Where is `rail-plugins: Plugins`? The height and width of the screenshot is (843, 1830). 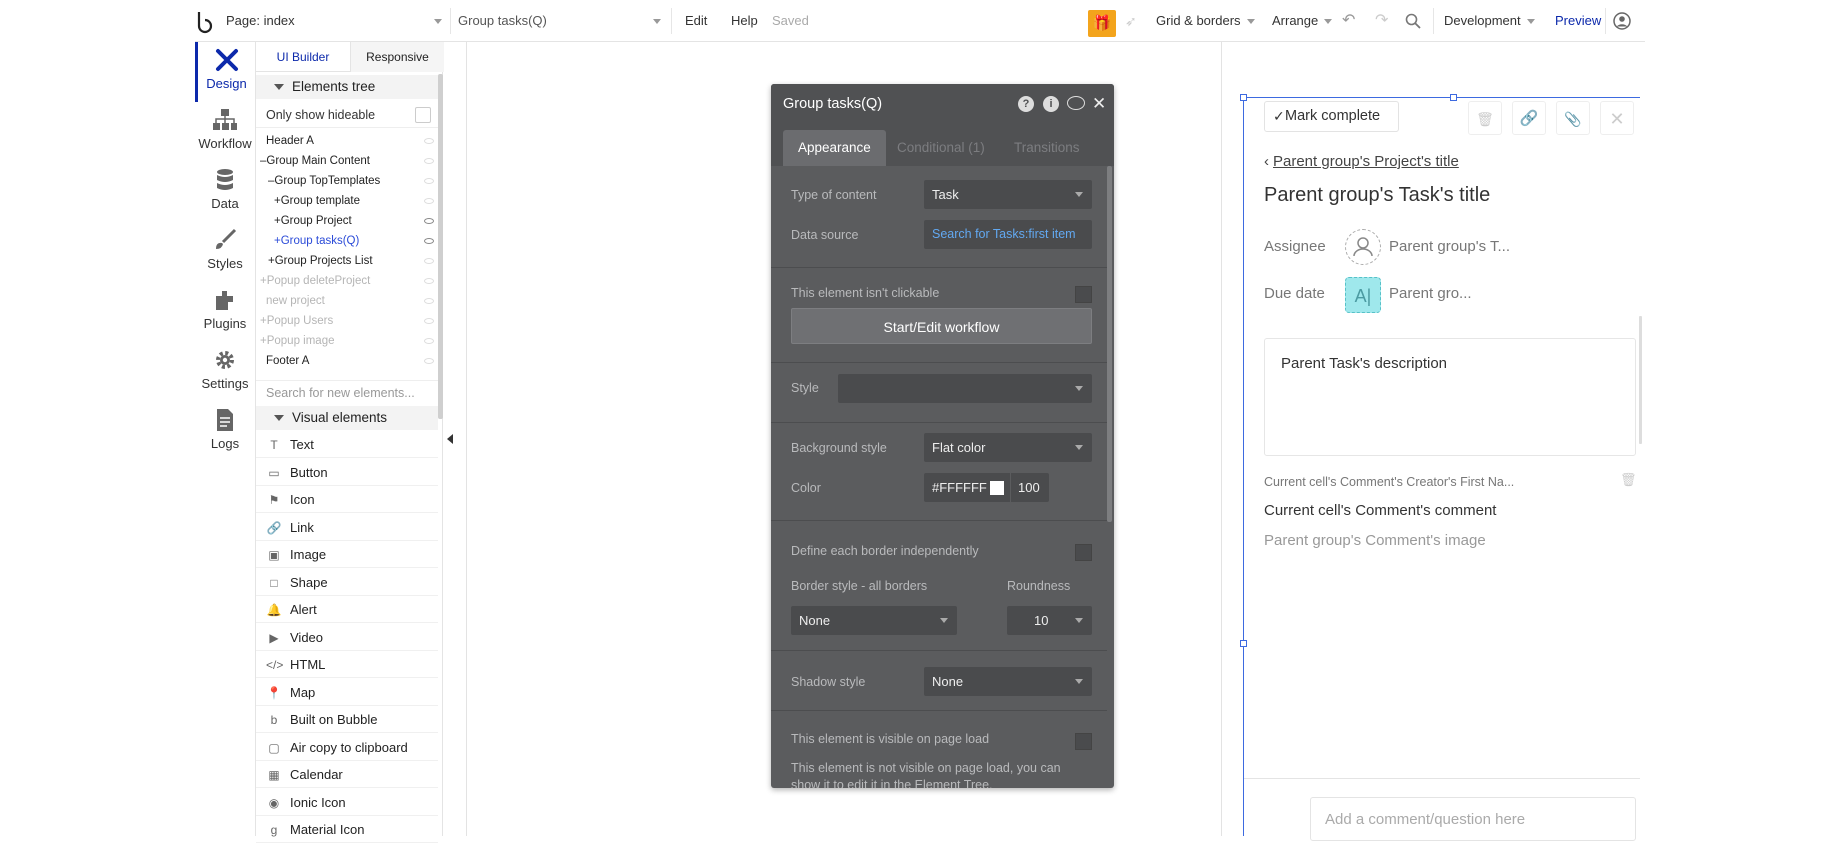
rail-plugins: Plugins is located at coordinates (225, 312).